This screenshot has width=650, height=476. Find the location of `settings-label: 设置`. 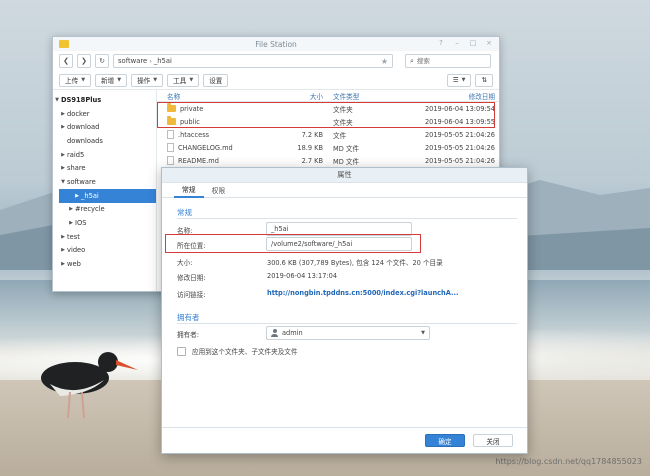

settings-label: 设置 is located at coordinates (216, 81).